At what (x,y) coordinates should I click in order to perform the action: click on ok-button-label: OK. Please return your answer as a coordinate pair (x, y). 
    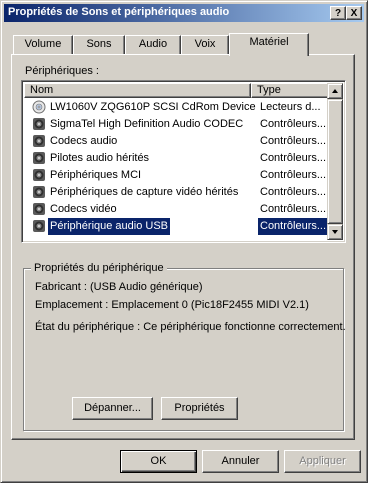
    Looking at the image, I should click on (158, 461).